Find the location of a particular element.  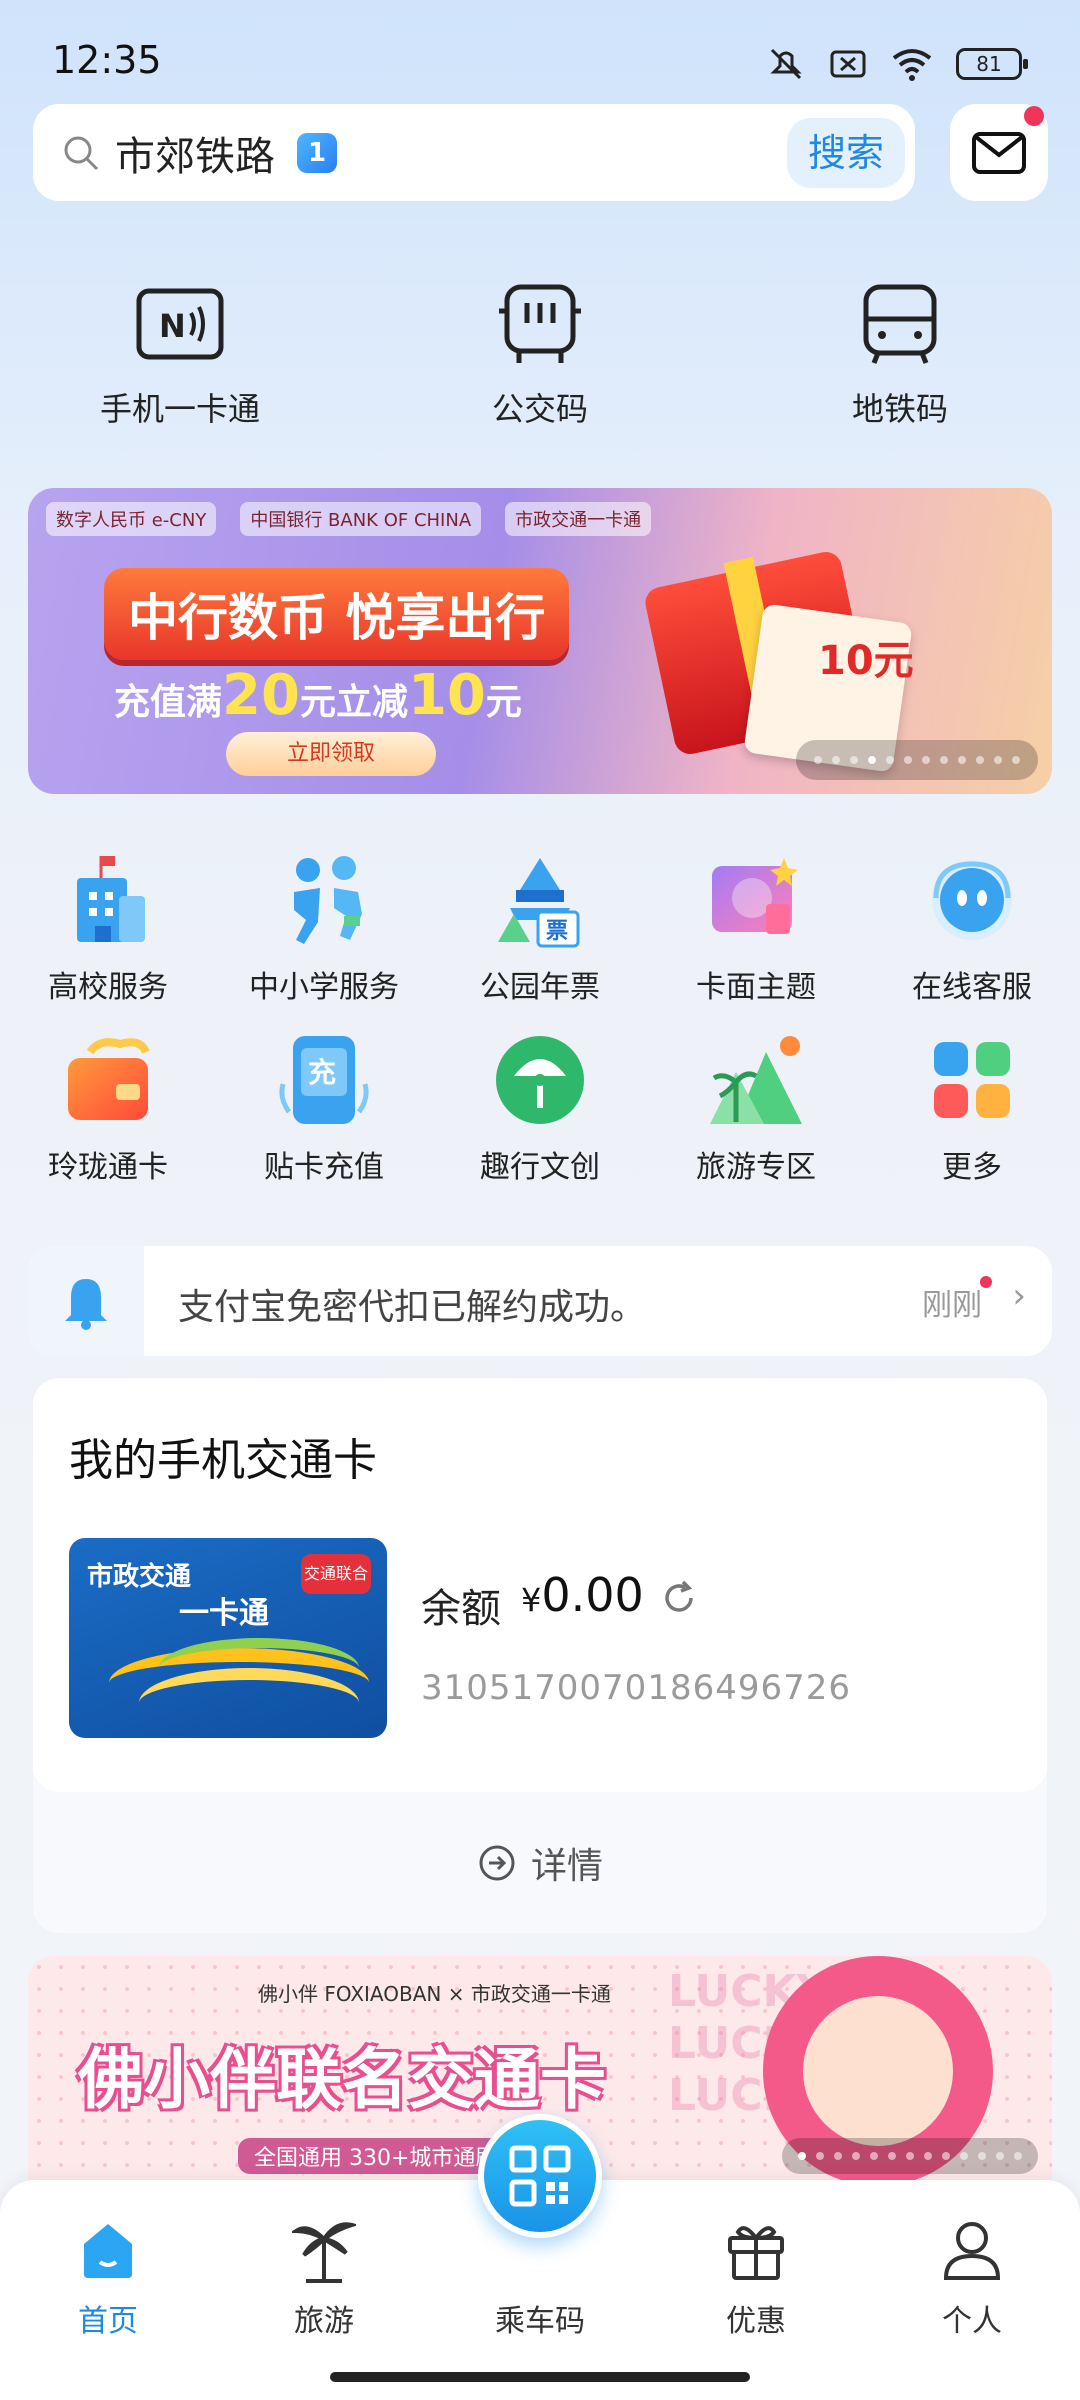

service-travel-zone-label: 旅游专区 is located at coordinates (756, 1167).